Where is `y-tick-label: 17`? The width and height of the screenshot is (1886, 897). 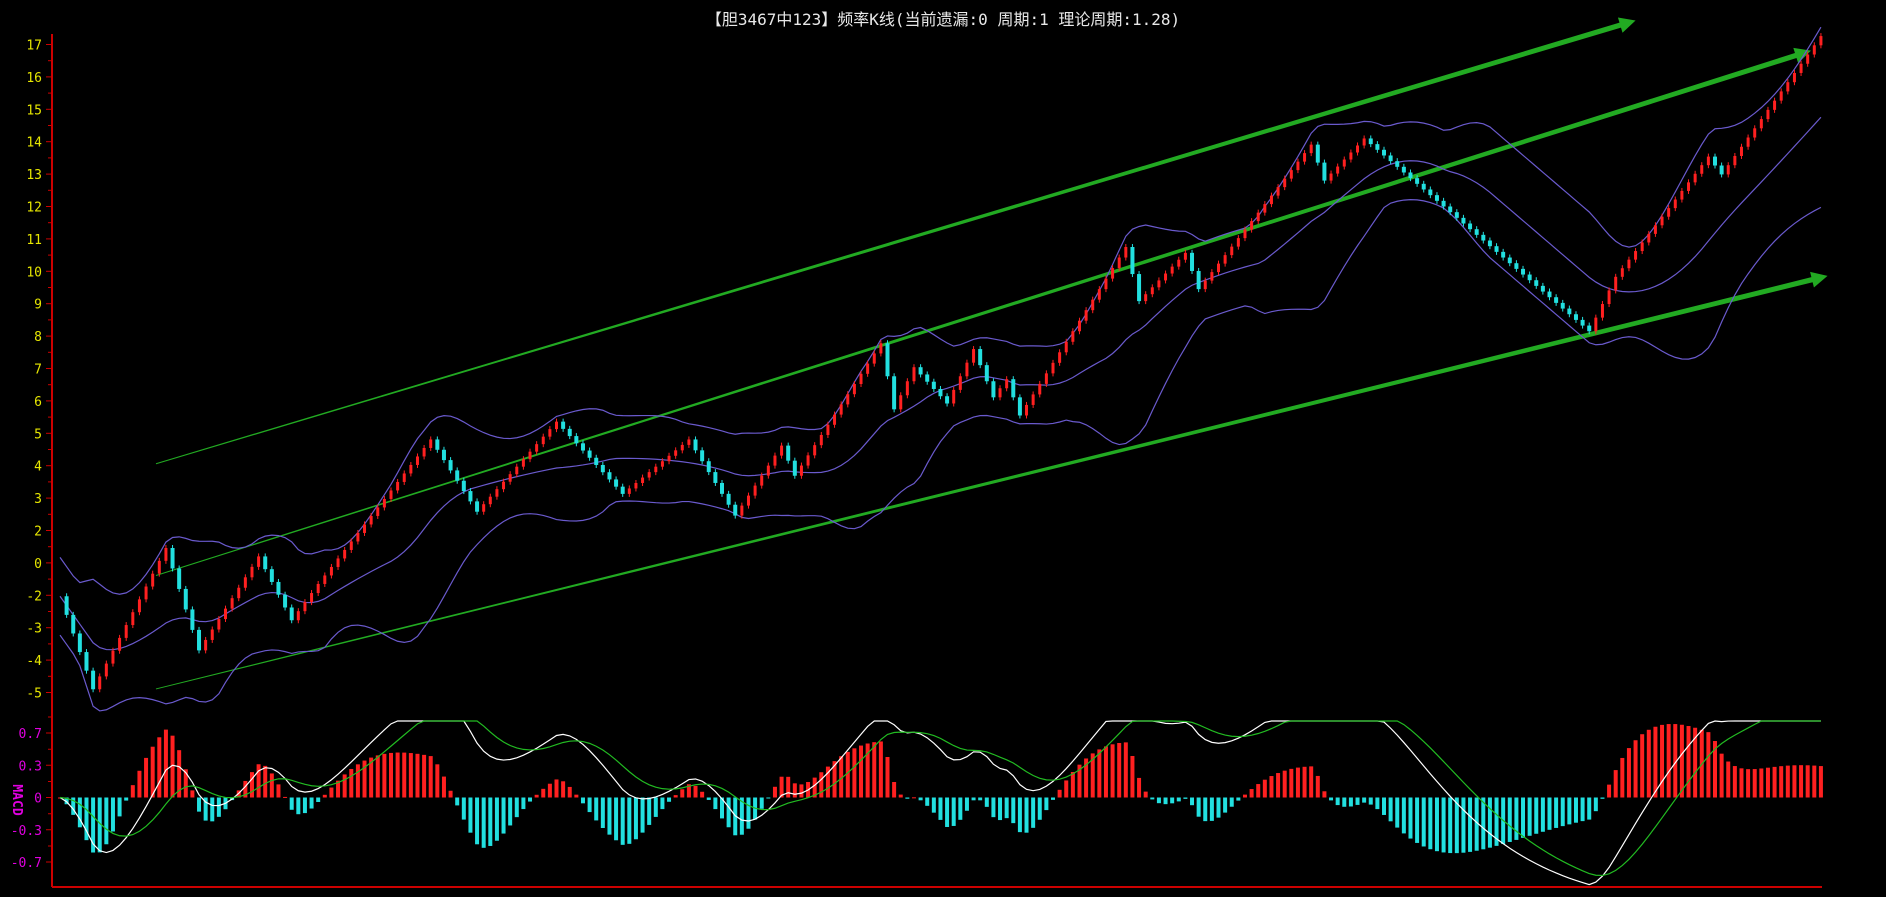
y-tick-label: 17 is located at coordinates (34, 46).